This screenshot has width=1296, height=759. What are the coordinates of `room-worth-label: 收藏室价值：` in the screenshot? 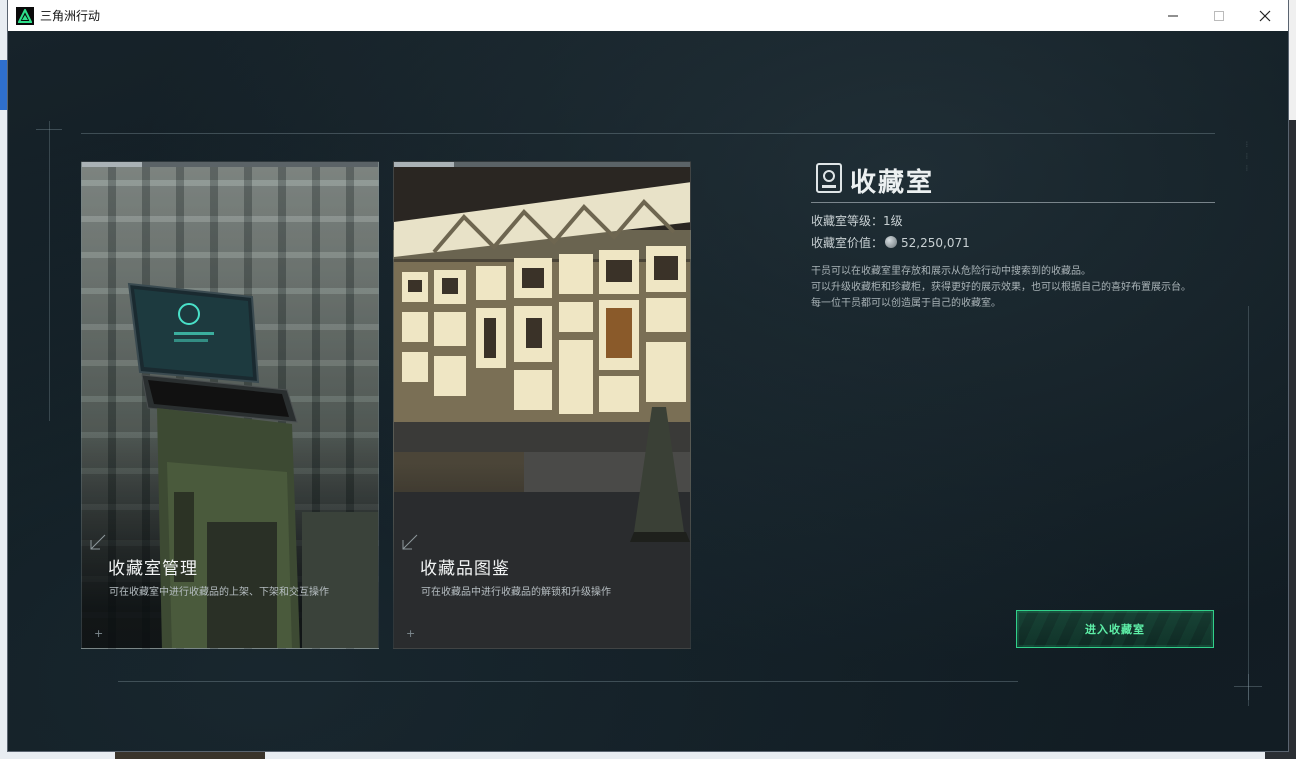 It's located at (847, 243).